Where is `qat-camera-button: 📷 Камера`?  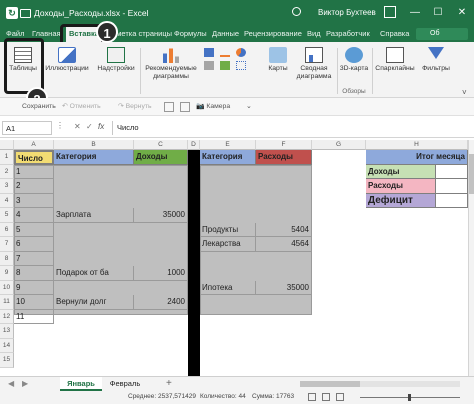
qat-camera-button: 📷 Камера is located at coordinates (213, 107).